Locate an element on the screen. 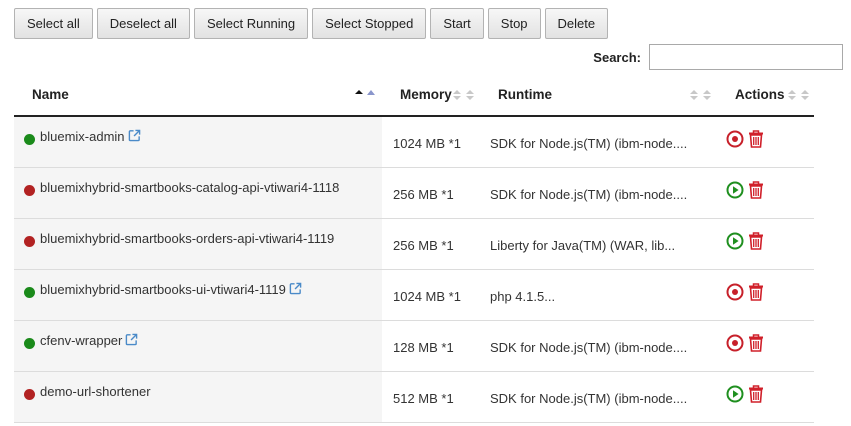  app-name-wrap: bluemix-admin is located at coordinates (90, 136).